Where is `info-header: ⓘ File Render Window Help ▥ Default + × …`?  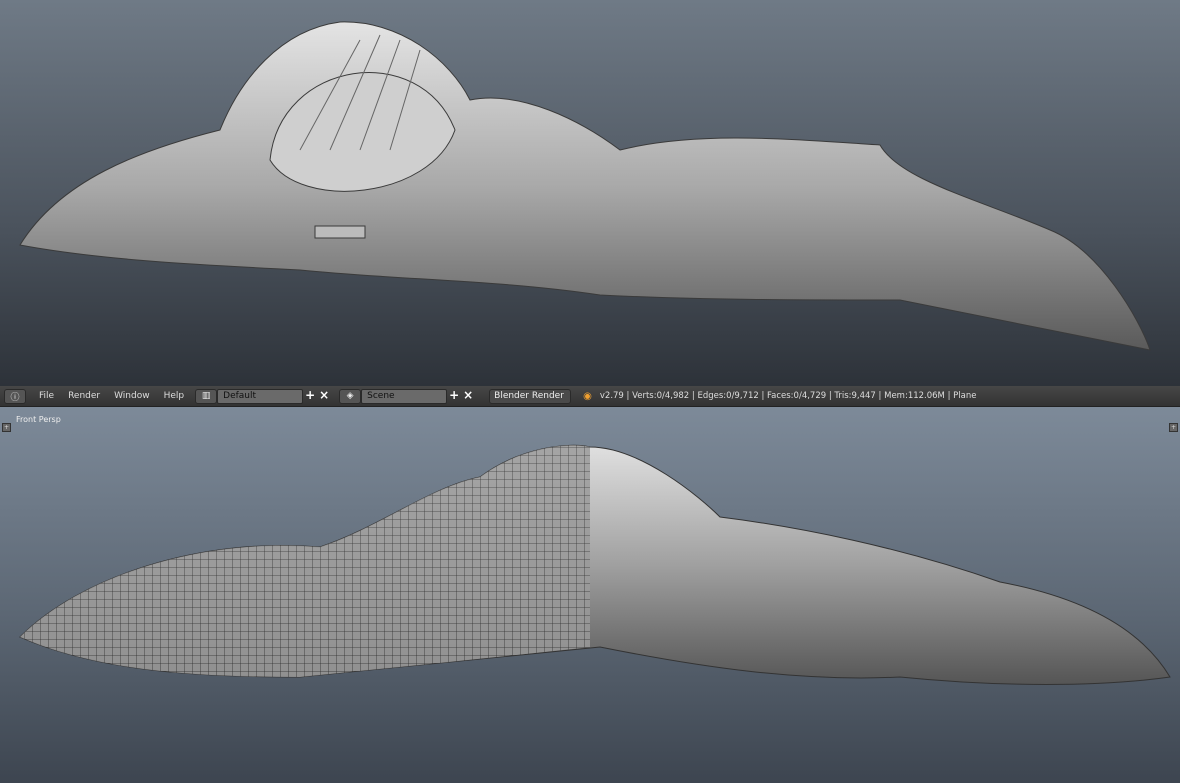 info-header: ⓘ File Render Window Help ▥ Default + × … is located at coordinates (590, 396).